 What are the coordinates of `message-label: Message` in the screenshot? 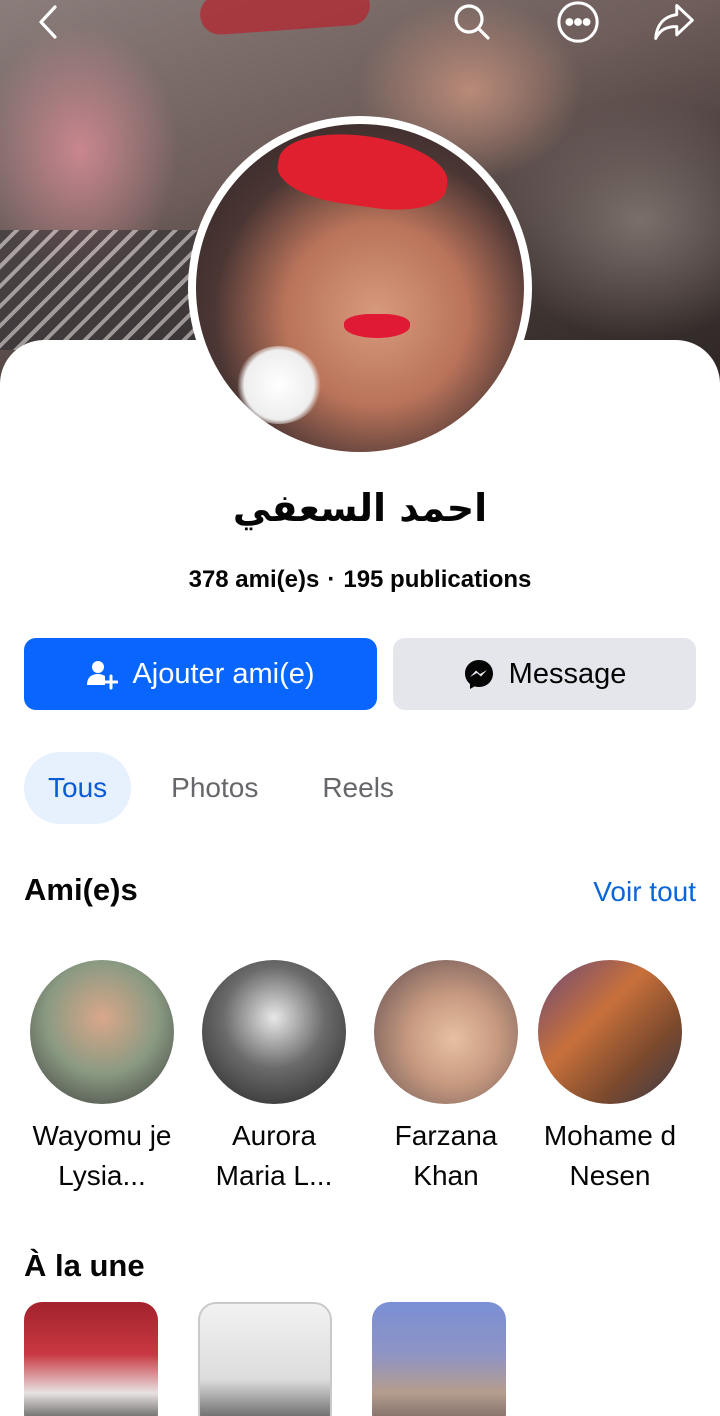 It's located at (567, 673).